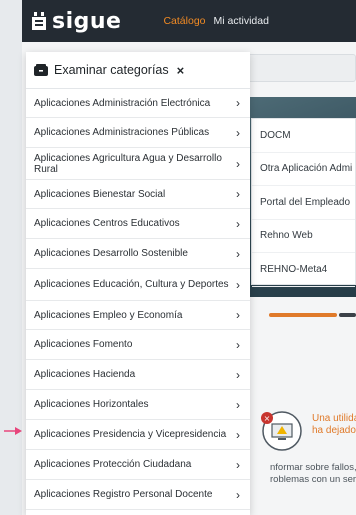 This screenshot has height=515, width=356. I want to click on category-item: Aplicaciones Centros Educativos ›, so click(138, 224).